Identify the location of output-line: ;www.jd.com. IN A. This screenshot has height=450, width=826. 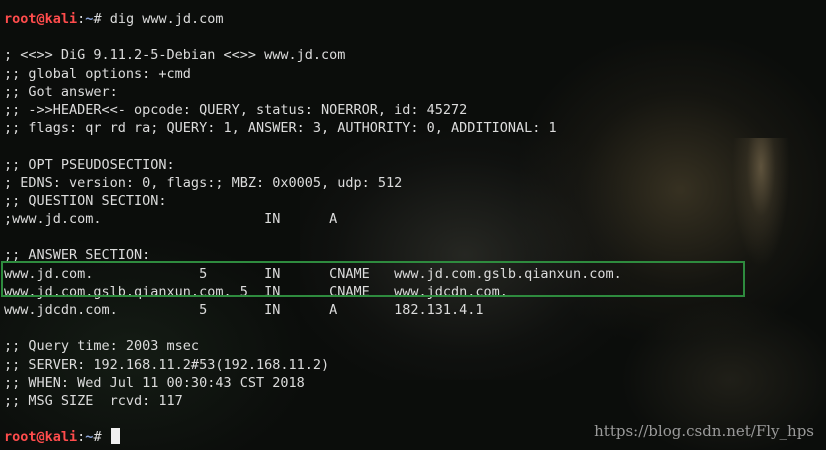
(171, 219).